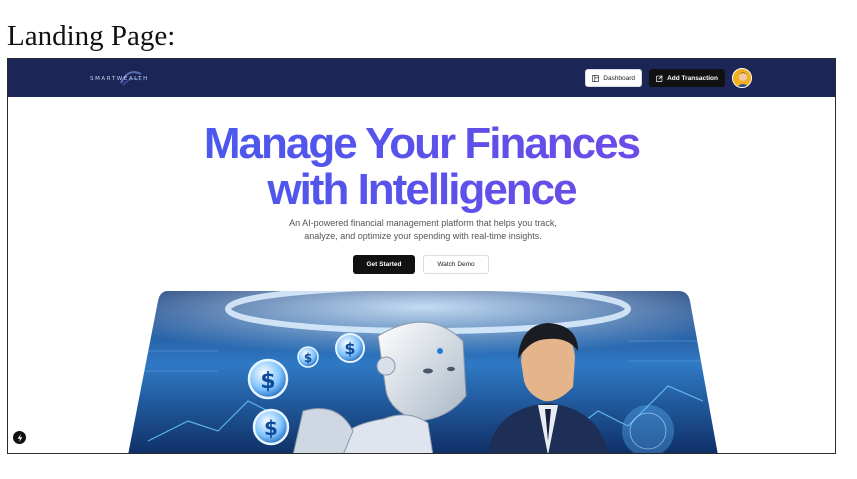  What do you see at coordinates (91, 36) in the screenshot?
I see `figure-caption: Landing Page:` at bounding box center [91, 36].